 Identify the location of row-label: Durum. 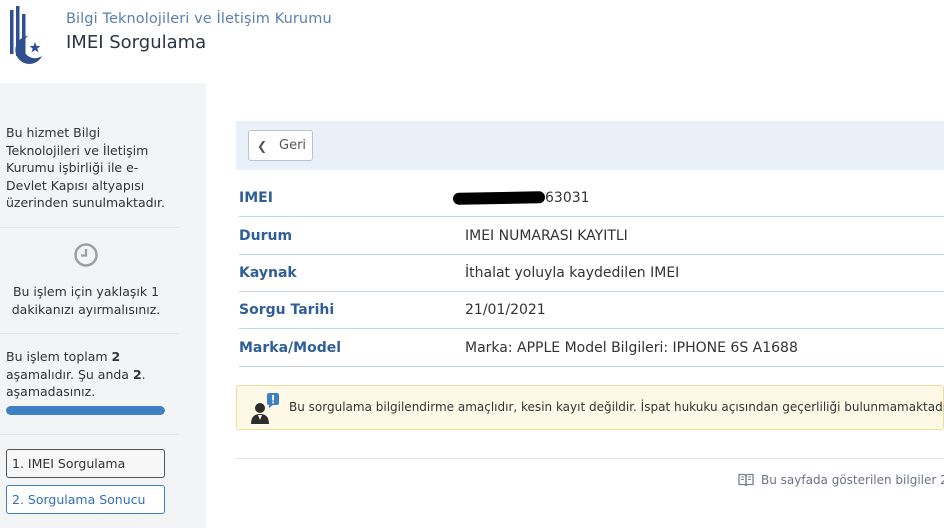
(350, 237).